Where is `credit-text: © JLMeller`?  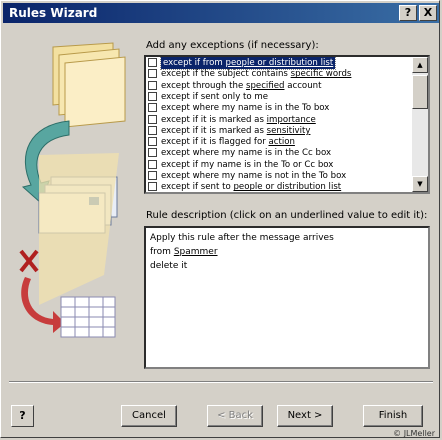 credit-text: © JLMeller is located at coordinates (414, 433).